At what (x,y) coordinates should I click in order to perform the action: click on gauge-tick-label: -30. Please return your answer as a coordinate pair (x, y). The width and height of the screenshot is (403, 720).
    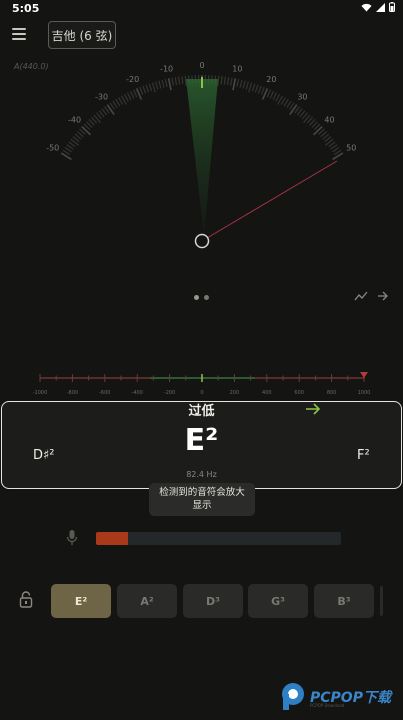
    Looking at the image, I should click on (101, 96).